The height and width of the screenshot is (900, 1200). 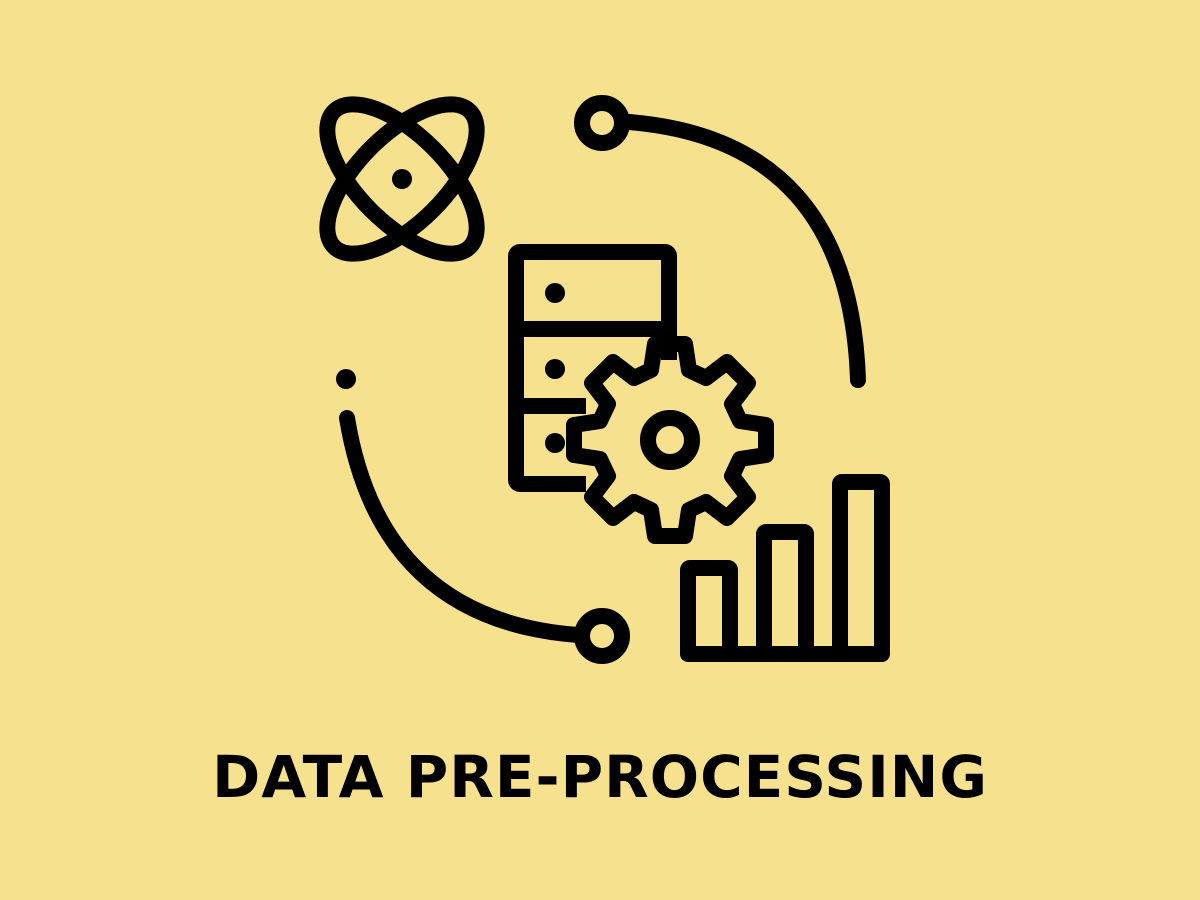 I want to click on atom-icon, so click(x=402, y=179).